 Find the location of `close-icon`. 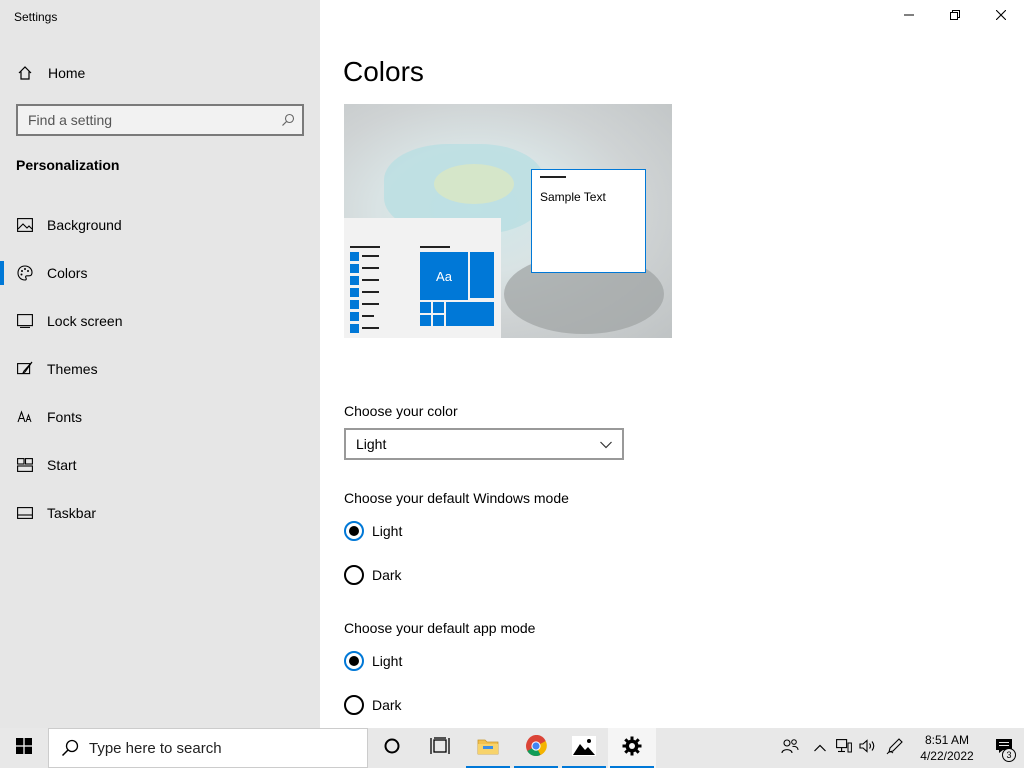

close-icon is located at coordinates (1001, 16).